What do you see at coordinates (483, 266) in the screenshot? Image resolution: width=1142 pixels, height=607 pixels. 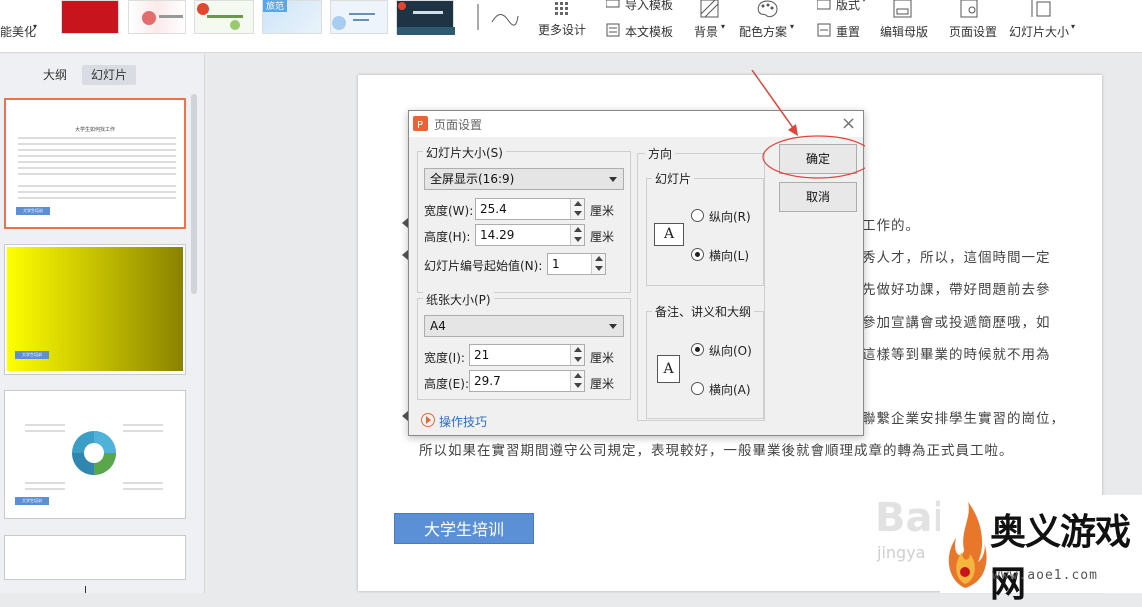 I see `start-number-label: 幻灯片编号起始值(N):` at bounding box center [483, 266].